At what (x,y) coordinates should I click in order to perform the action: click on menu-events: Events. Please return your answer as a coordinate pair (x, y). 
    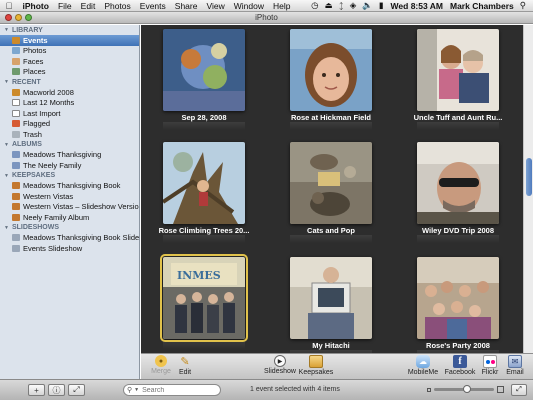
    Looking at the image, I should click on (152, 6).